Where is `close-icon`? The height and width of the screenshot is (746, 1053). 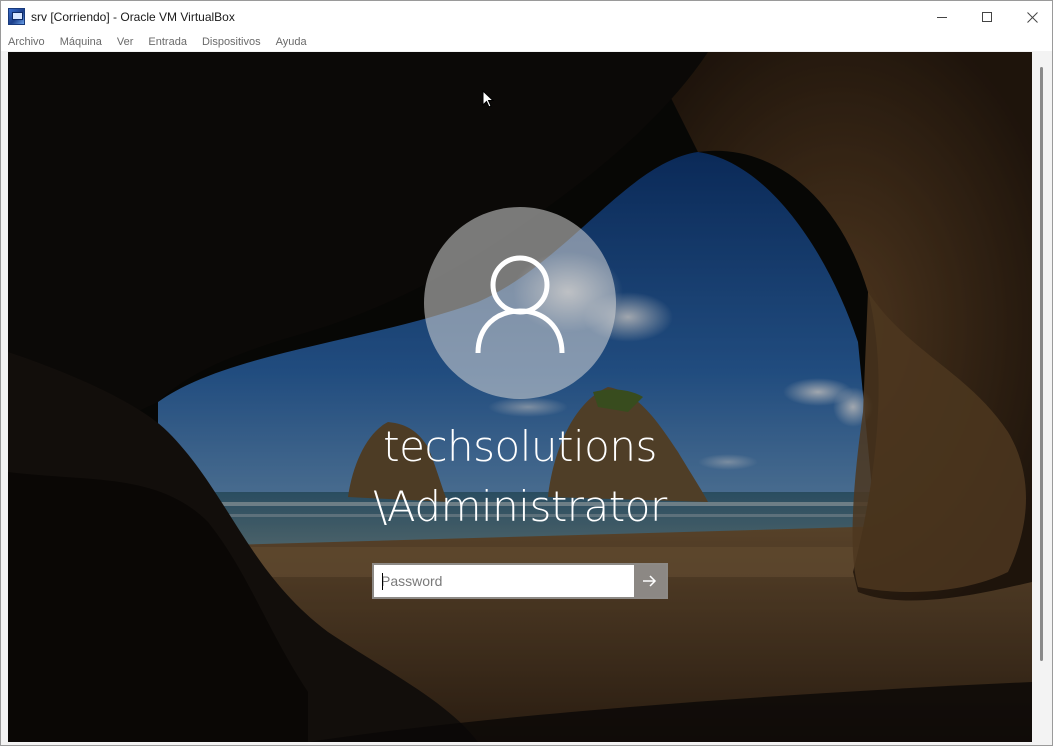
close-icon is located at coordinates (1032, 17).